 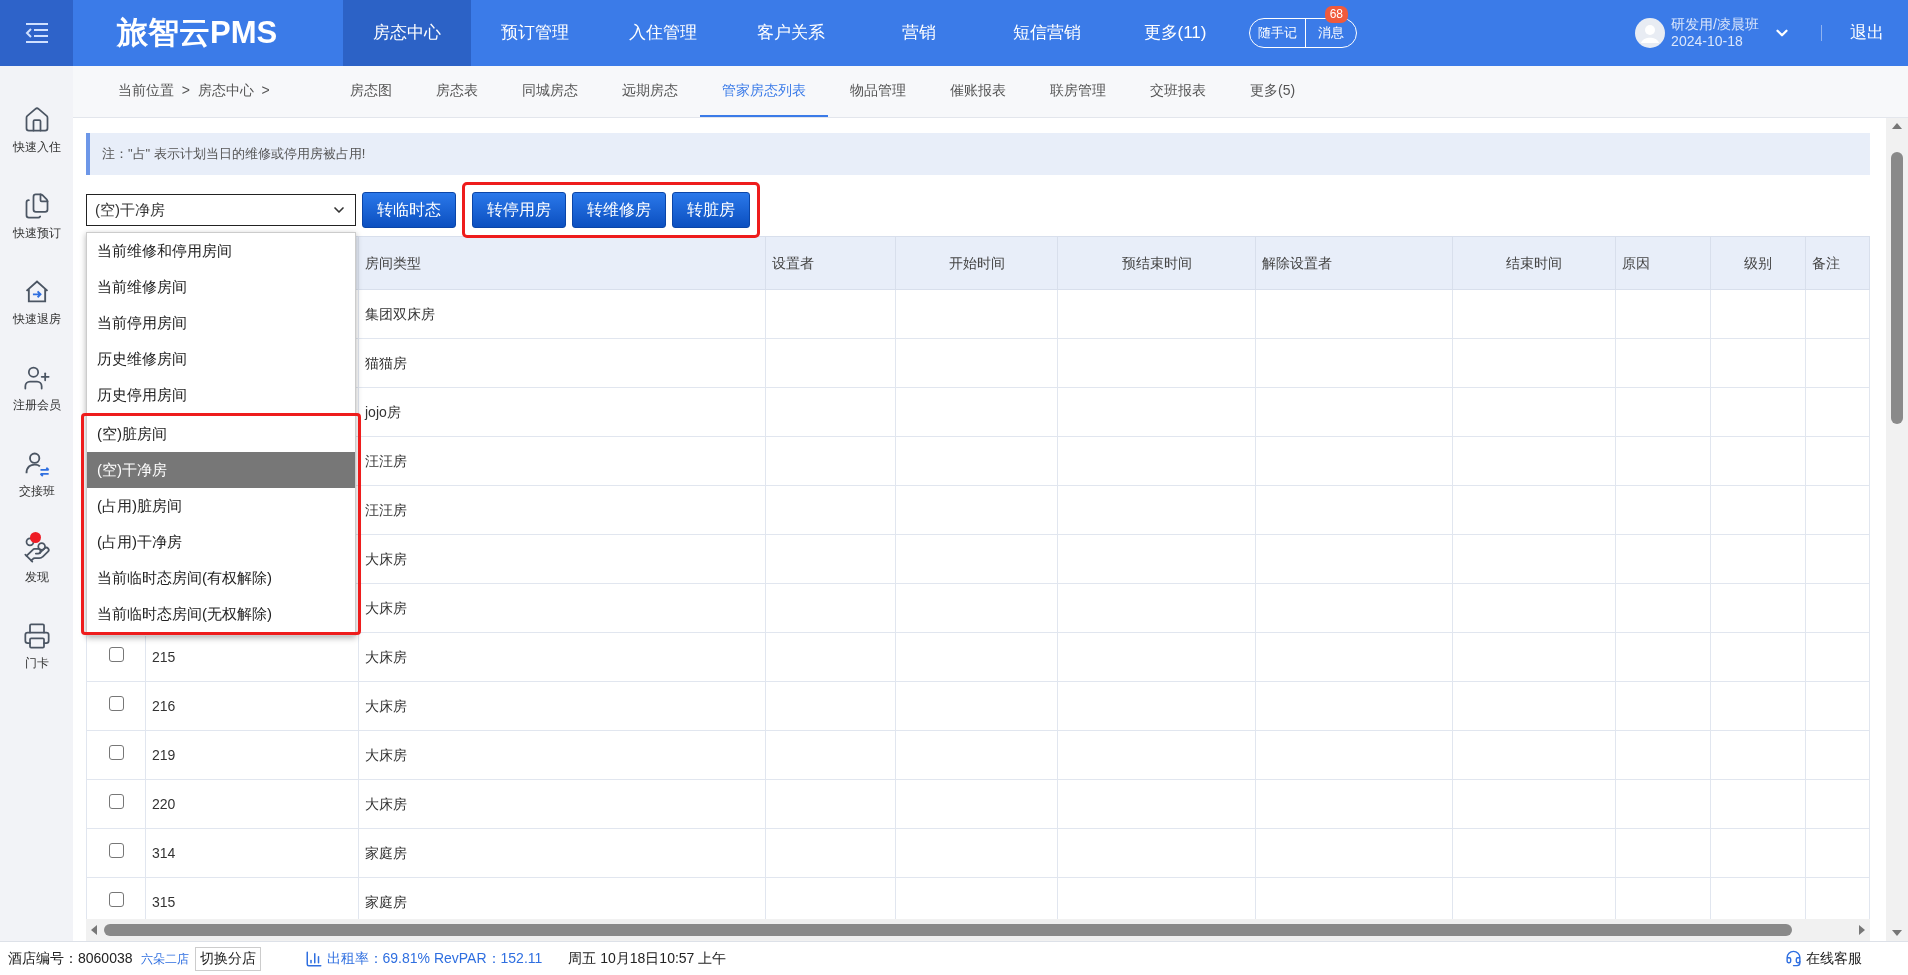 What do you see at coordinates (711, 210) in the screenshot?
I see `action-button: 转脏房` at bounding box center [711, 210].